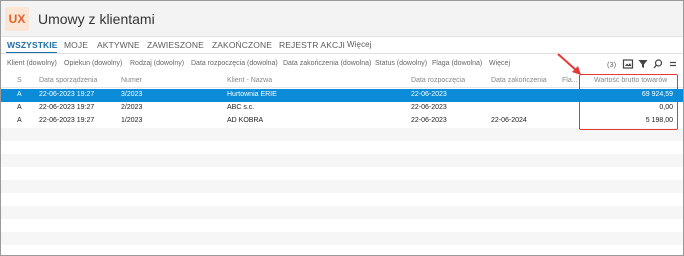 This screenshot has height=256, width=684. What do you see at coordinates (569, 64) in the screenshot?
I see `arrow-annotation` at bounding box center [569, 64].